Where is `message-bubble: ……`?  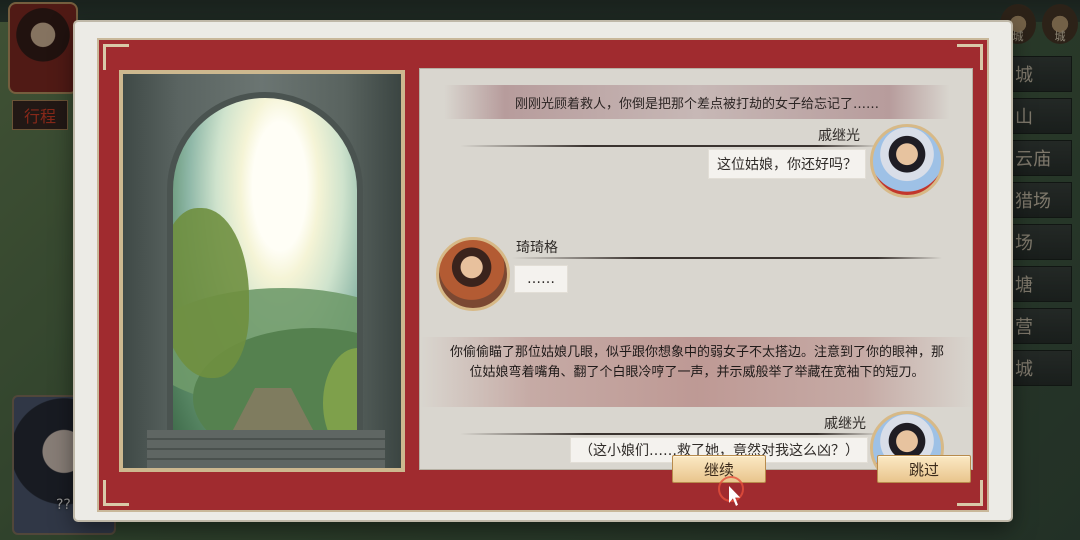
message-bubble: …… is located at coordinates (541, 279).